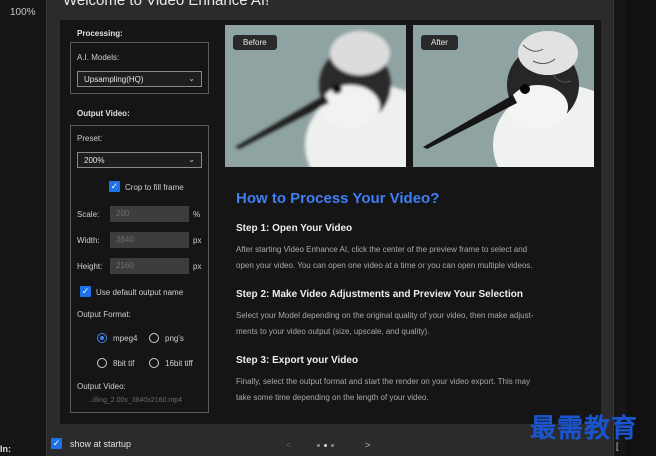  Describe the element at coordinates (101, 444) in the screenshot. I see `show-at-startup-label: show at startup` at that location.